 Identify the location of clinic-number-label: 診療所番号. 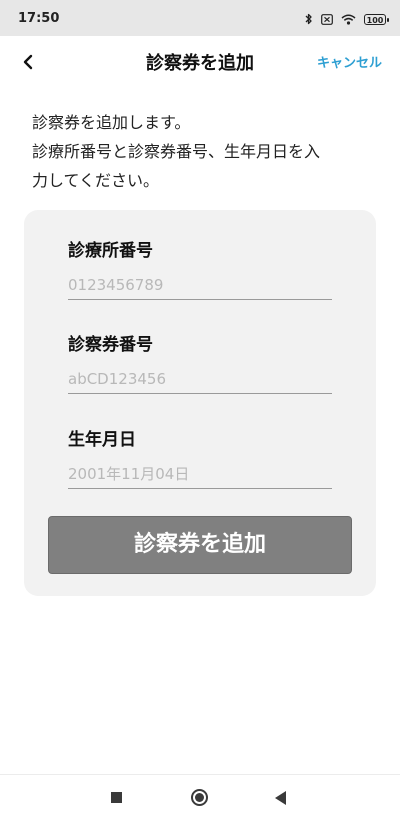
(110, 251).